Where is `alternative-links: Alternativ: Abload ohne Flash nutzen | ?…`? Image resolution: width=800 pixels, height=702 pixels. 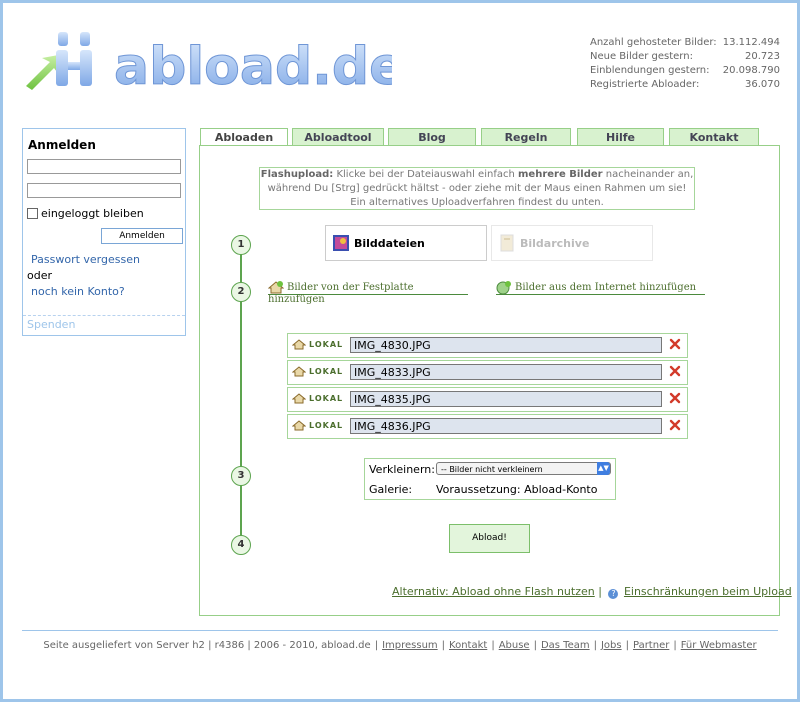
alternative-links: Alternativ: Abload ohne Flash nutzen | ?… is located at coordinates (592, 592).